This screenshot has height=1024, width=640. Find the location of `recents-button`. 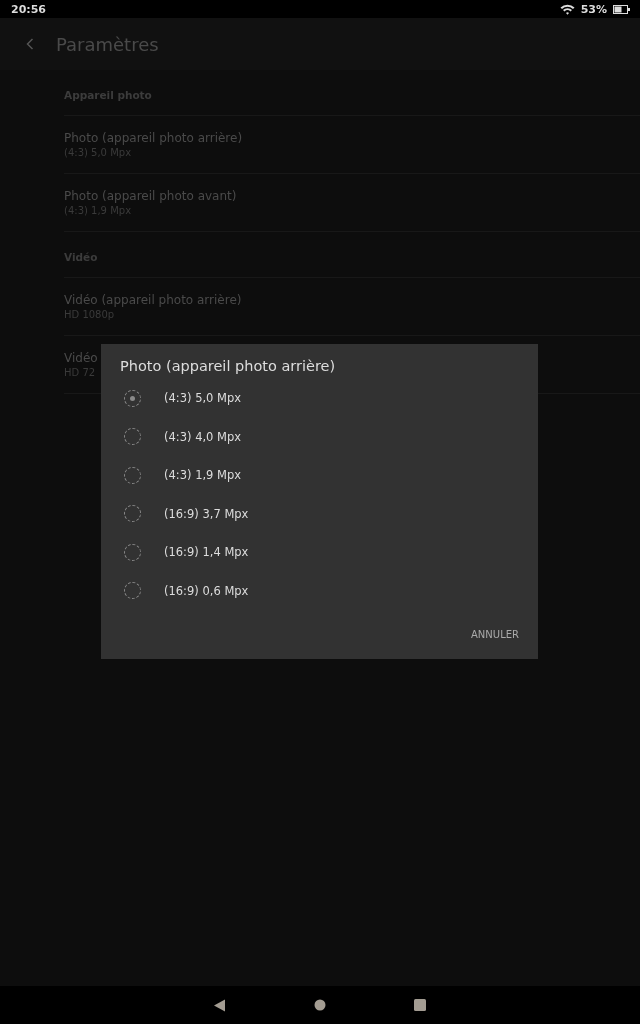

recents-button is located at coordinates (420, 1005).